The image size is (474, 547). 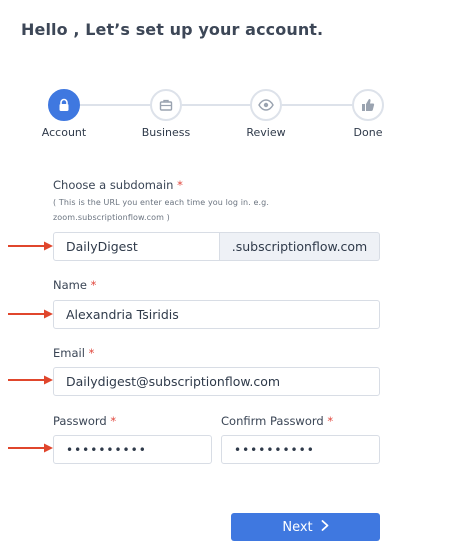 What do you see at coordinates (80, 421) in the screenshot?
I see `password-label-text: Password` at bounding box center [80, 421].